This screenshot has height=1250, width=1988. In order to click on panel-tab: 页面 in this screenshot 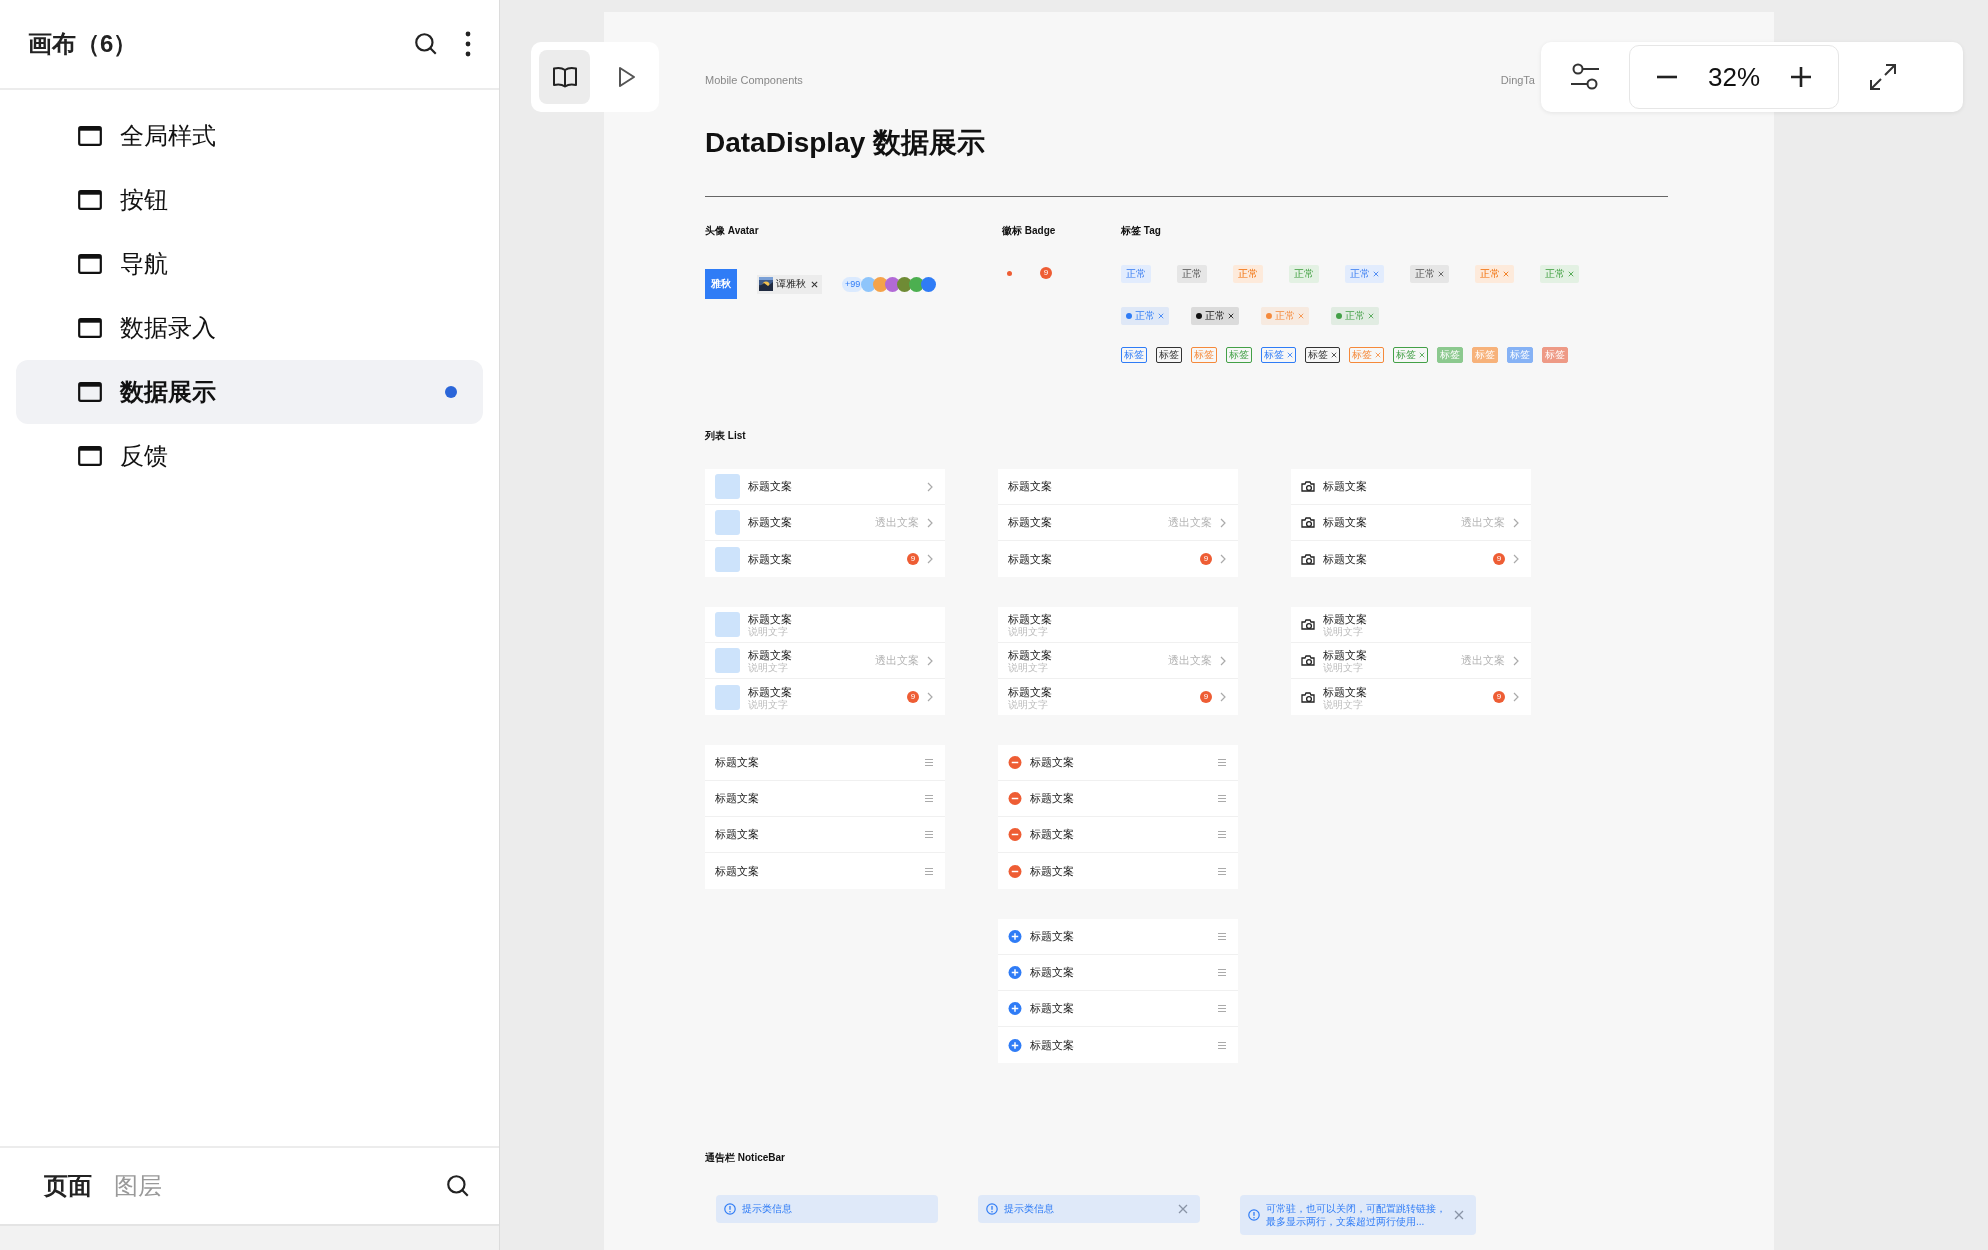, I will do `click(68, 1186)`.